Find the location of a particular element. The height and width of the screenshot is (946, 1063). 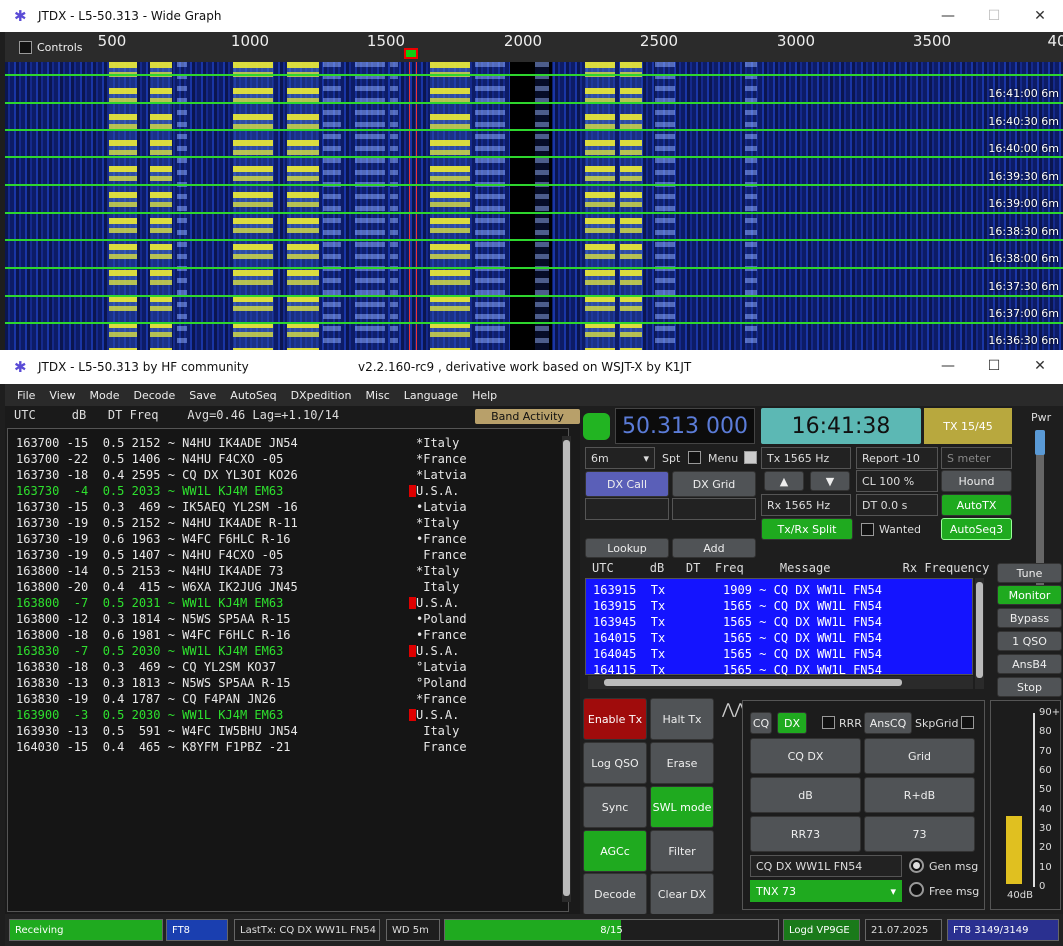

power-slider-handle is located at coordinates (1040, 442).